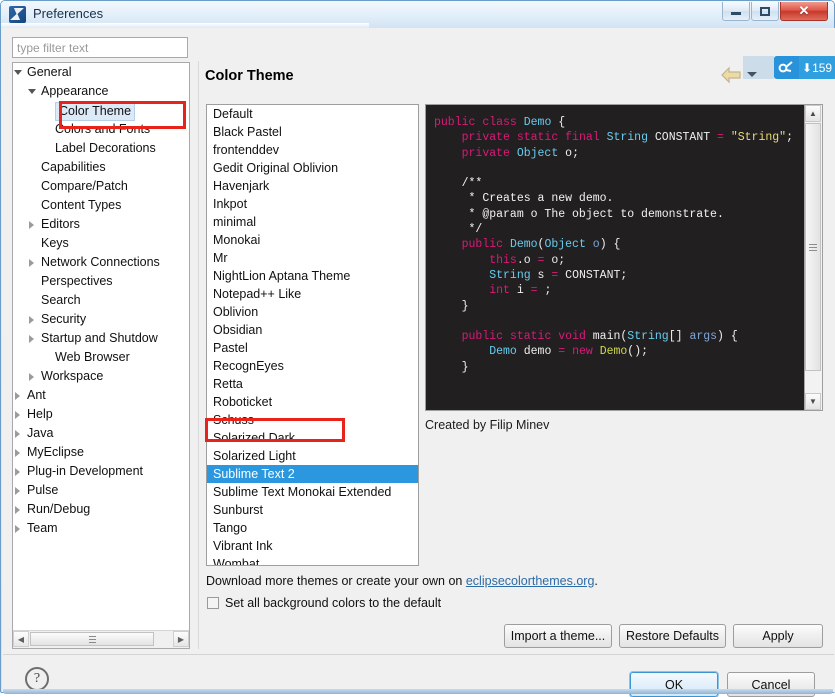 This screenshot has width=835, height=697. I want to click on overlay-count-value: 159, so click(822, 67).